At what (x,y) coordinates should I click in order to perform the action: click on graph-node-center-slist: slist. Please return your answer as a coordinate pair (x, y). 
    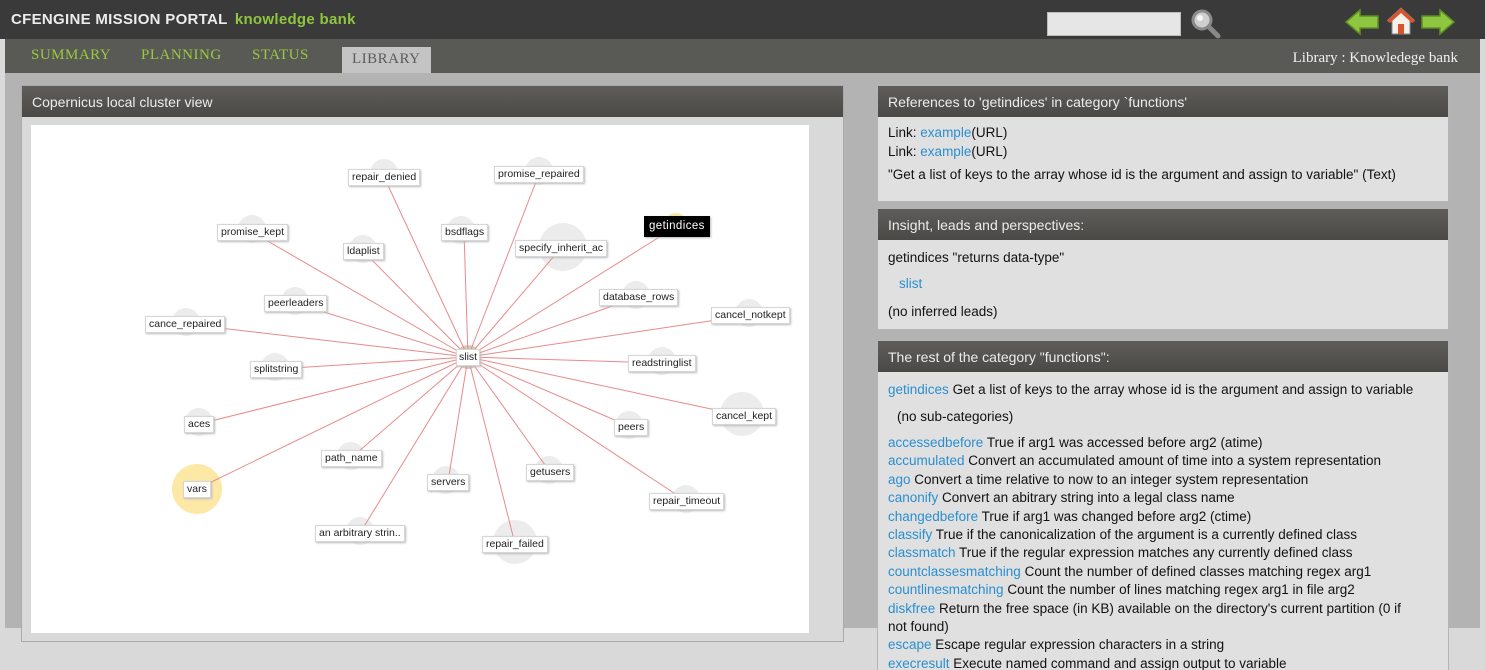
    Looking at the image, I should click on (468, 357).